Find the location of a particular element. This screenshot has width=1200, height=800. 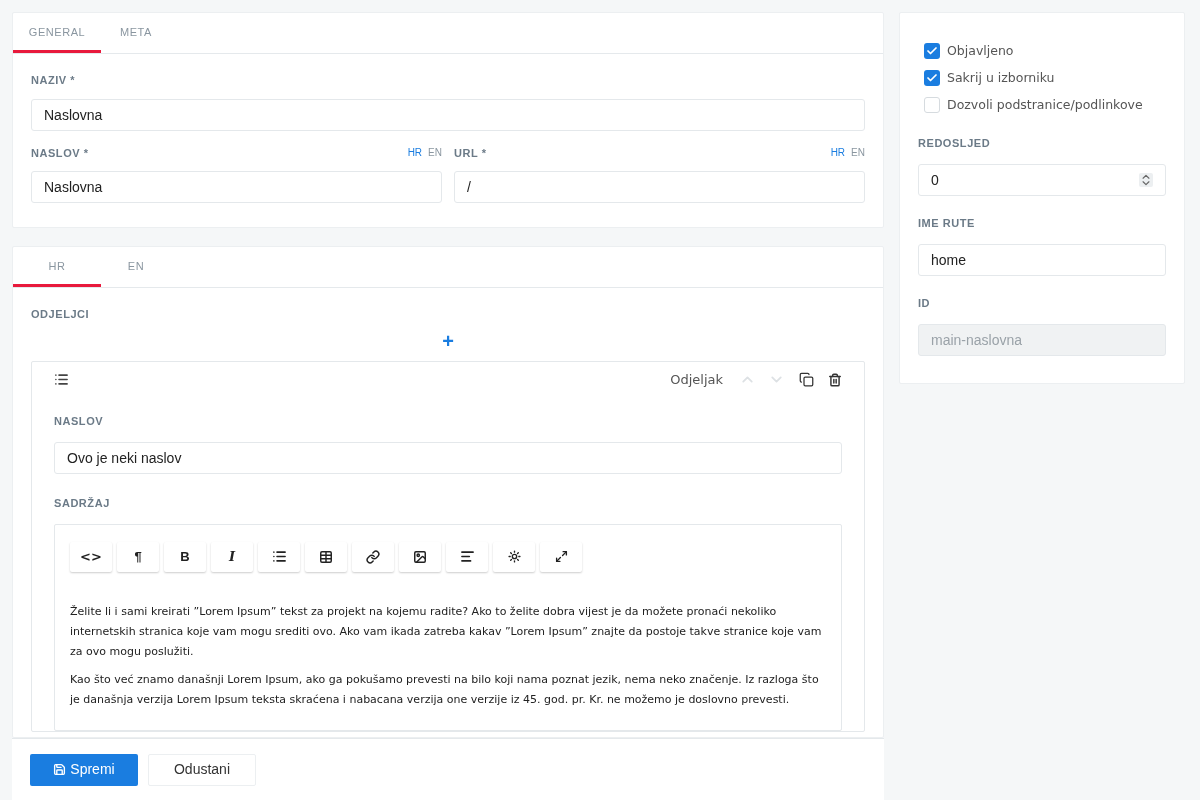

toolbar-button: ¶ is located at coordinates (138, 556).